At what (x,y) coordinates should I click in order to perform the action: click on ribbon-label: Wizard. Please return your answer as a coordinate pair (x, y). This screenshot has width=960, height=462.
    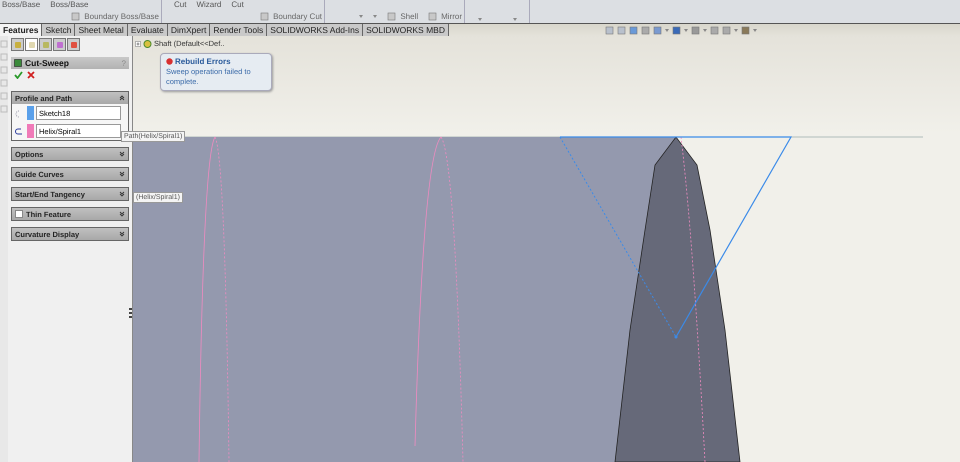
    Looking at the image, I should click on (209, 5).